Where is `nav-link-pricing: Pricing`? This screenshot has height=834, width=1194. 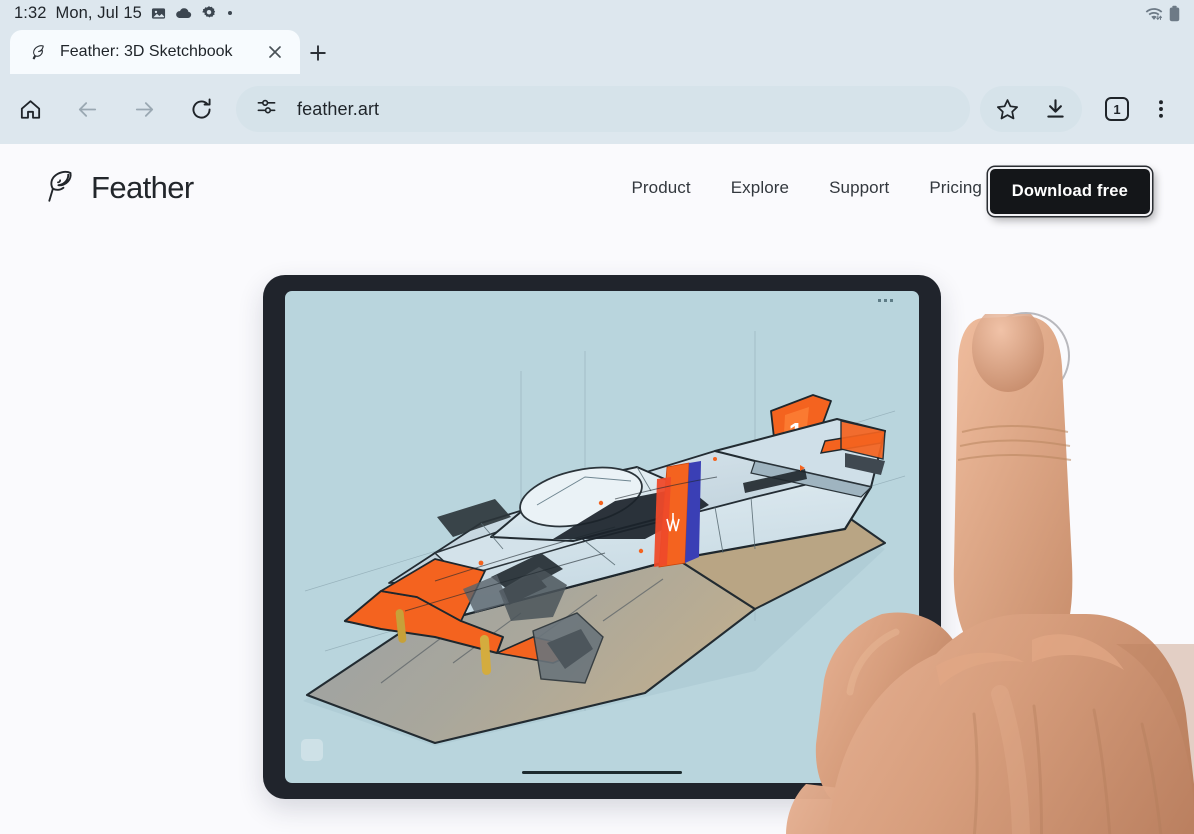 nav-link-pricing: Pricing is located at coordinates (955, 188).